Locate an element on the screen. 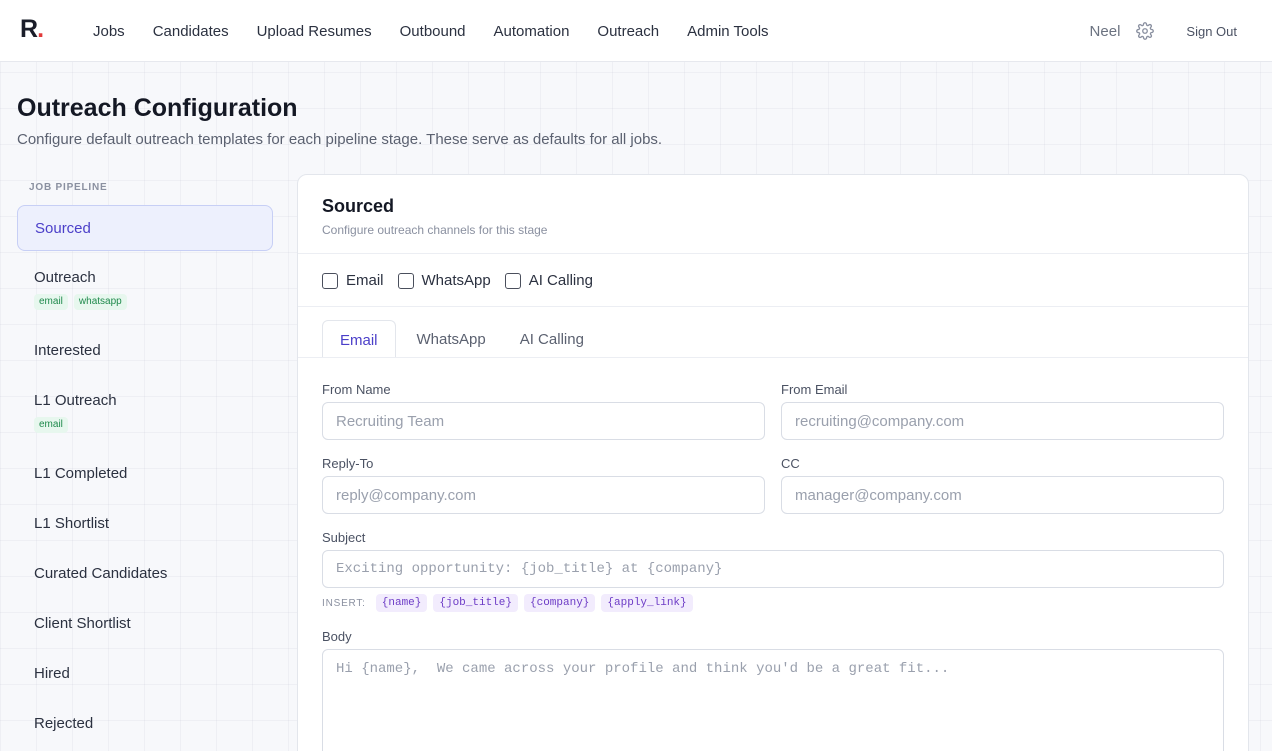 This screenshot has width=1272, height=751. stage-name: Hired is located at coordinates (52, 673).